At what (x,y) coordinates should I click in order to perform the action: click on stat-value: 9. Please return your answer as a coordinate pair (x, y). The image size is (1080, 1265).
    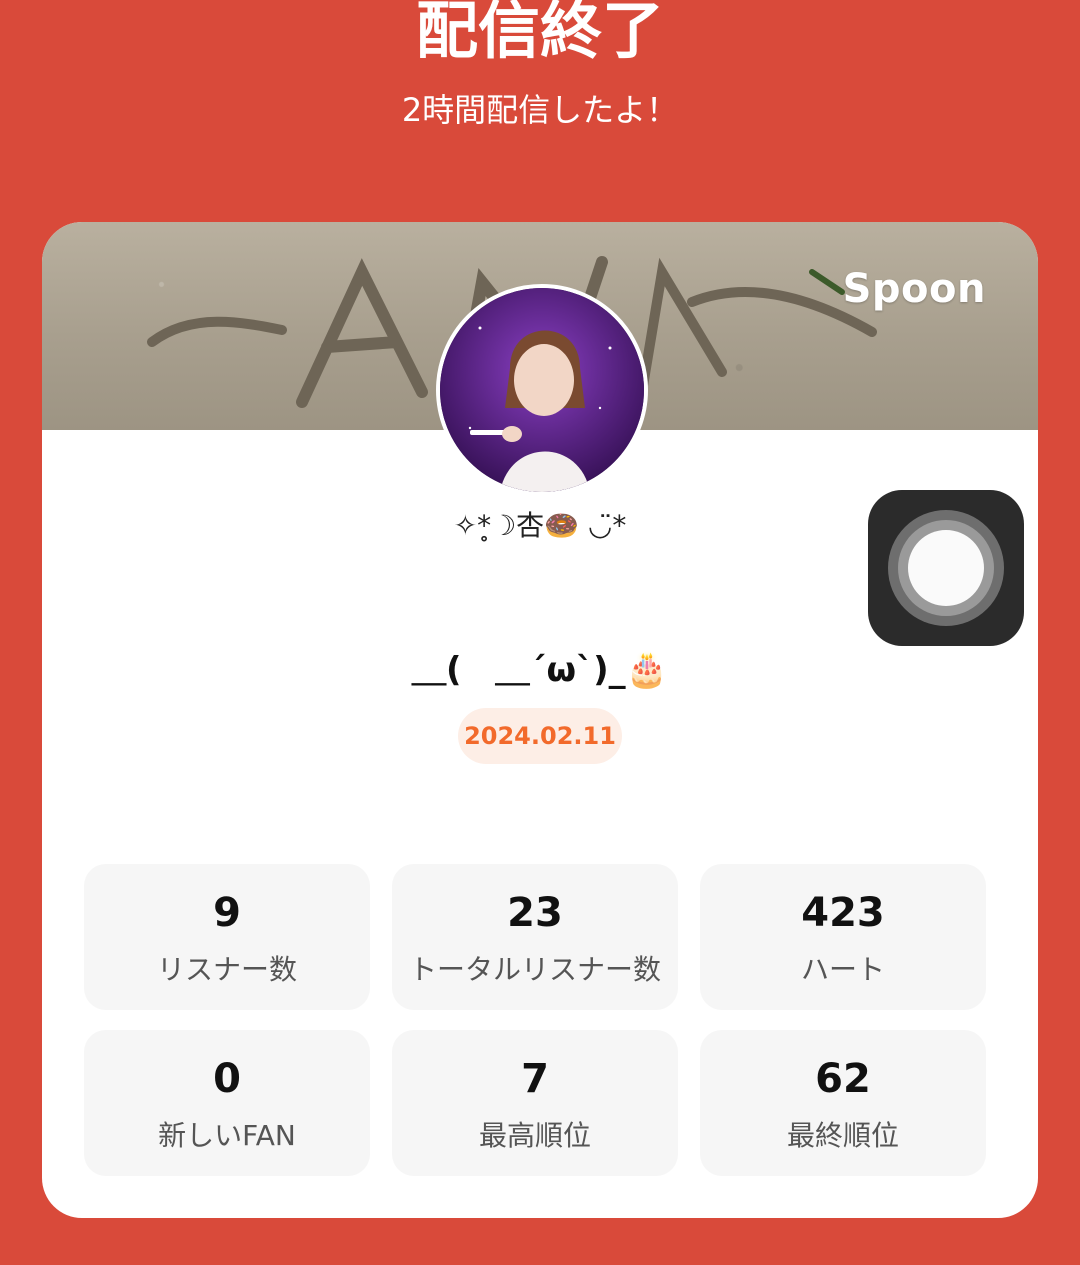
    Looking at the image, I should click on (227, 913).